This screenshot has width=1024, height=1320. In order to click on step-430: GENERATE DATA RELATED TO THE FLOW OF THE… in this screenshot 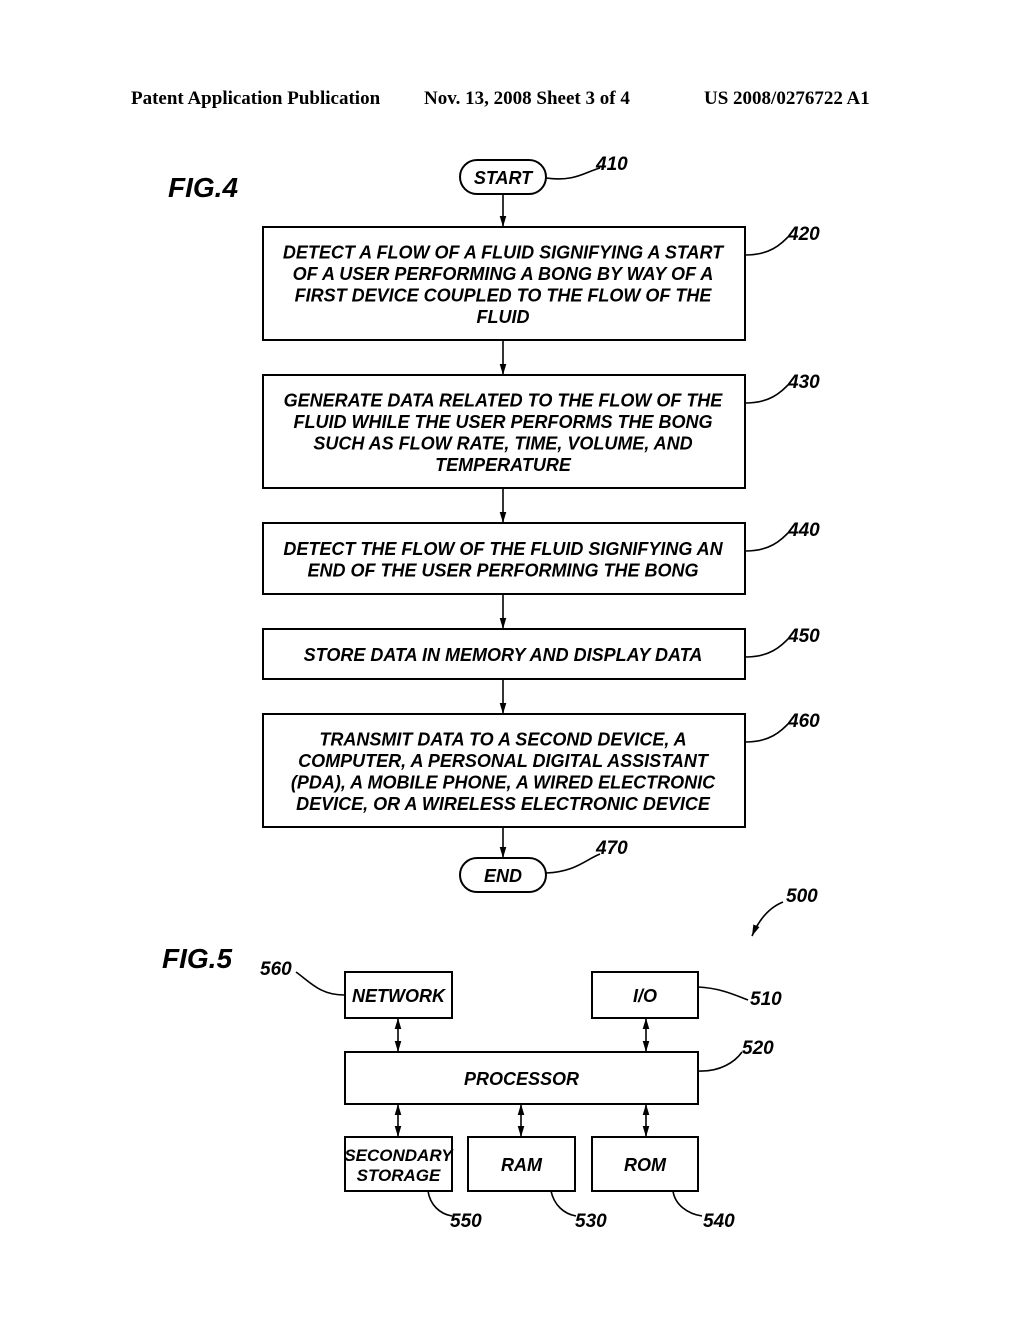, I will do `click(541, 430)`.